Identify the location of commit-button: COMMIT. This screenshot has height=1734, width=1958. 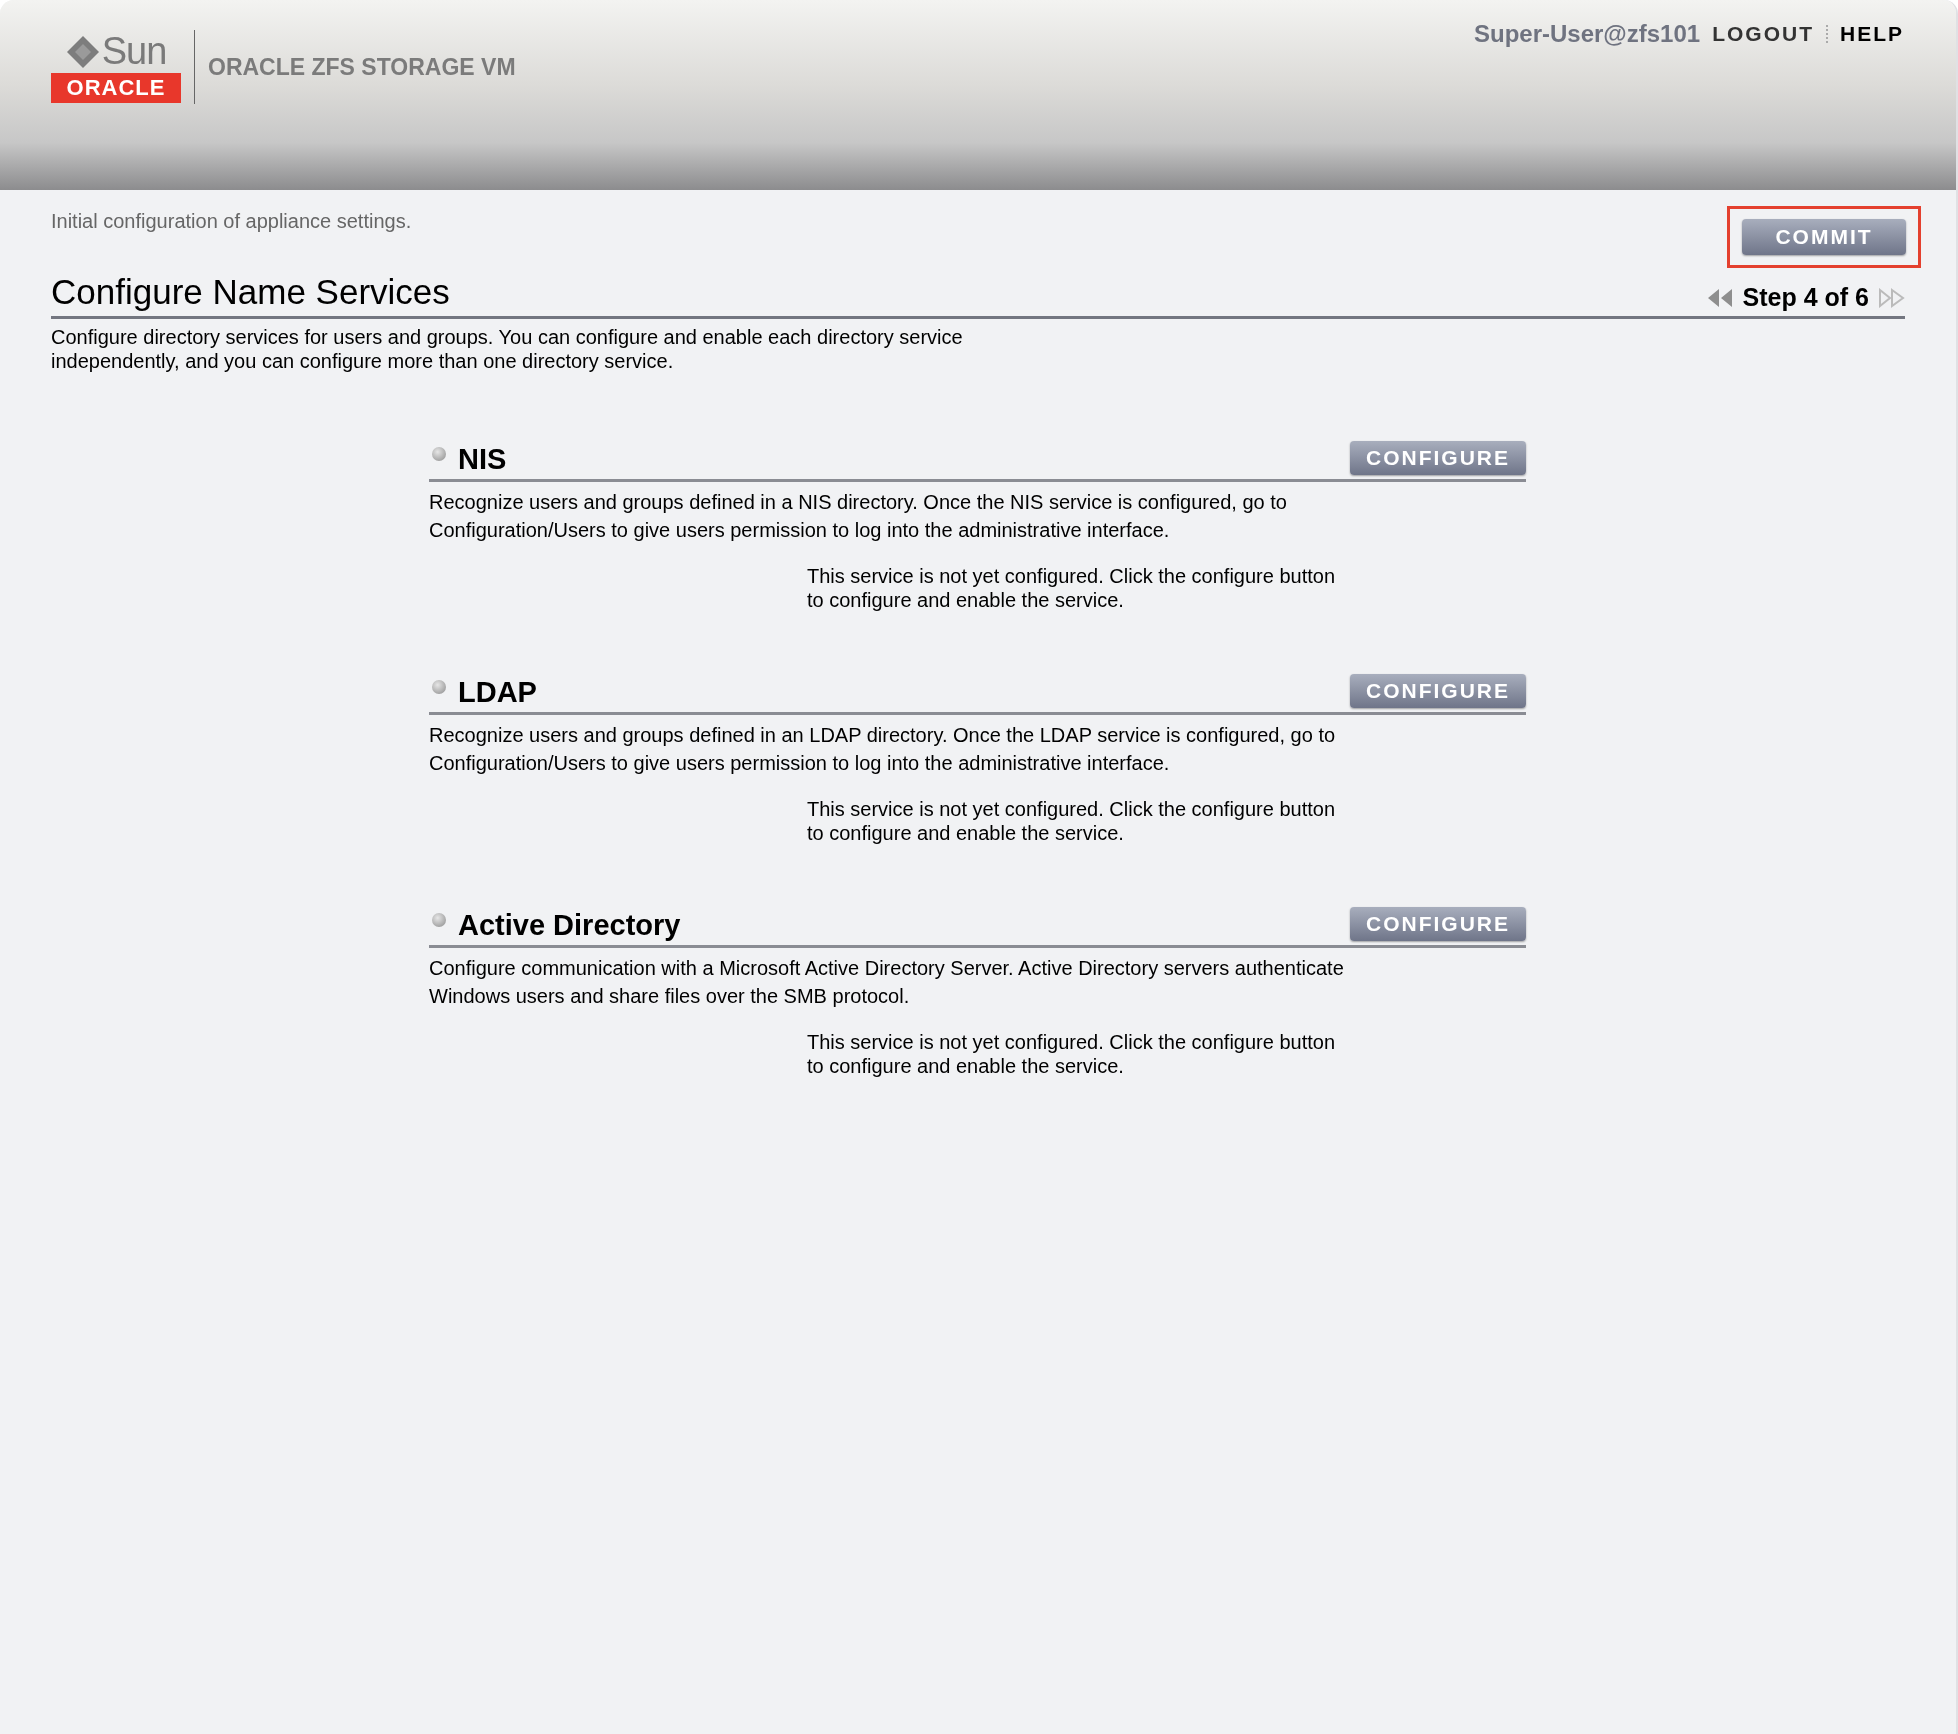
(1824, 237).